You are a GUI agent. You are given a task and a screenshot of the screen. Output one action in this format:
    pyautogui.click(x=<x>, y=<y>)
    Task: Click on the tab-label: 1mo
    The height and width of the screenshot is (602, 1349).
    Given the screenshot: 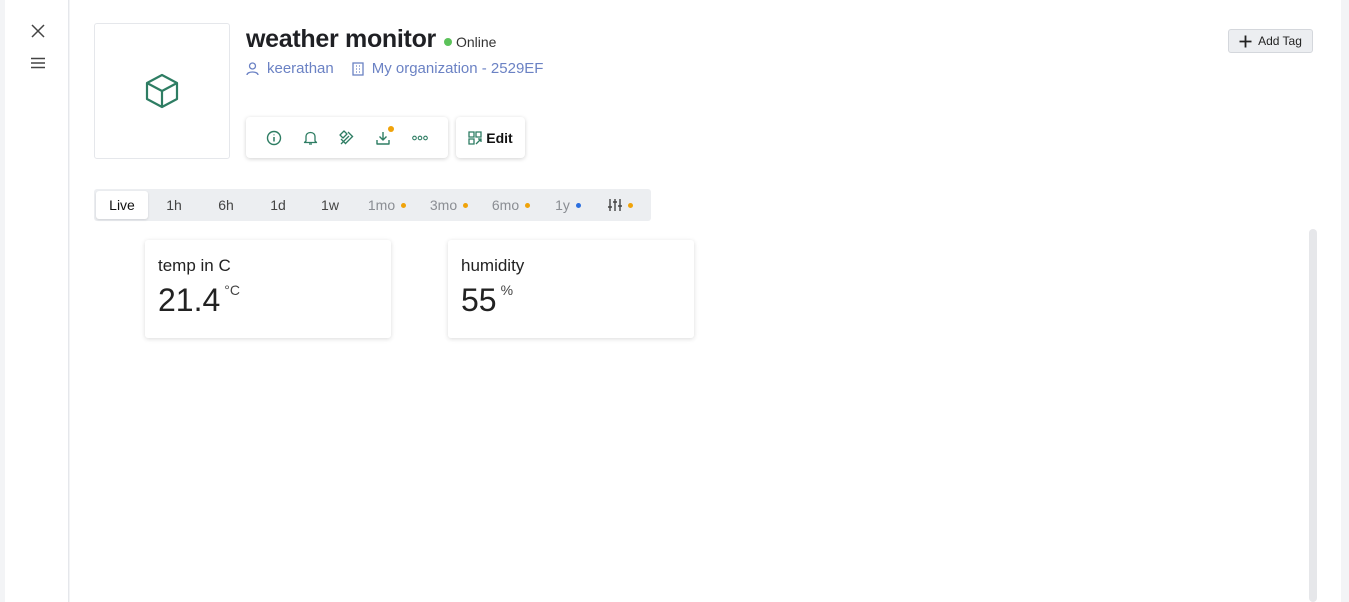 What is the action you would take?
    pyautogui.click(x=381, y=205)
    